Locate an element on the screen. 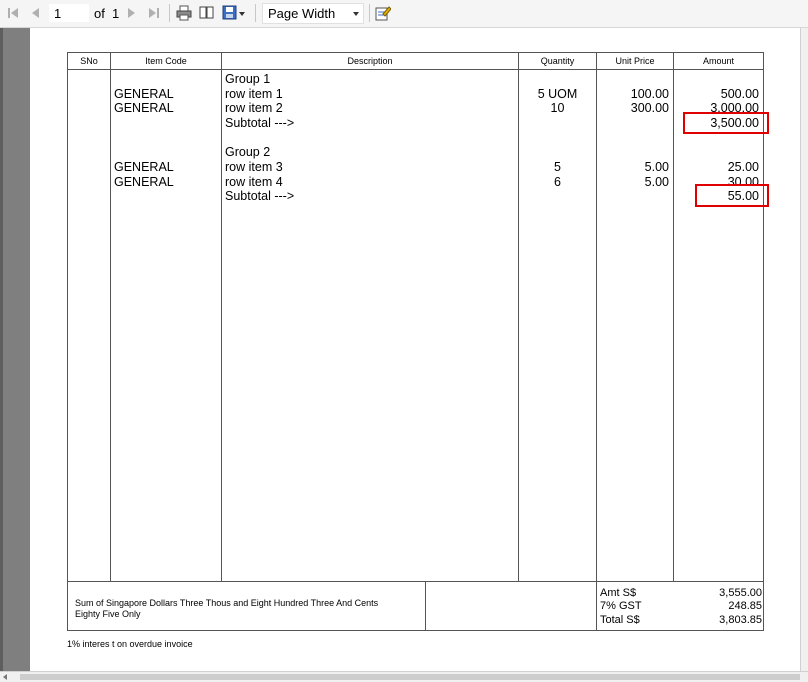 This screenshot has height=682, width=808. item-amount: 25.00 is located at coordinates (743, 167).